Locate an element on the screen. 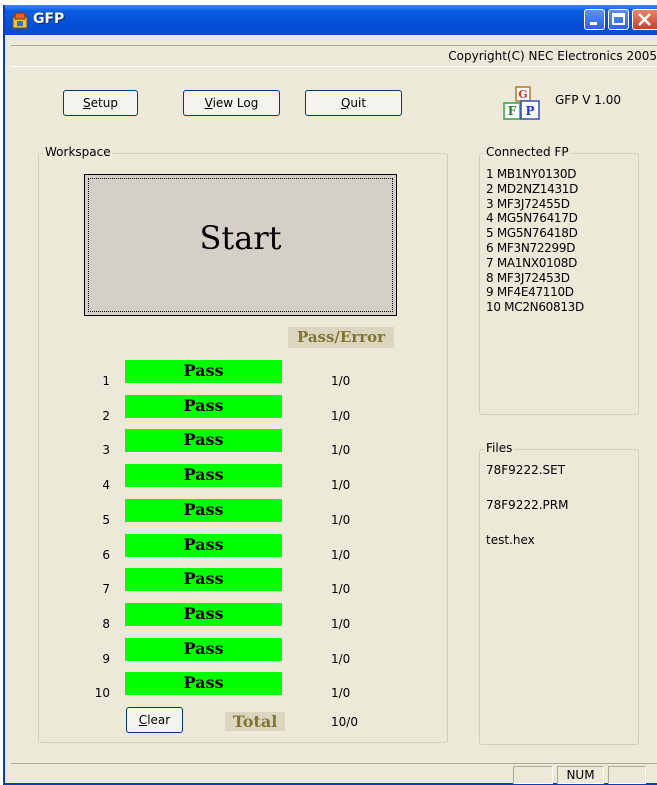 The image size is (657, 785). connected-fp-item: 8 MF3J72453D is located at coordinates (528, 278).